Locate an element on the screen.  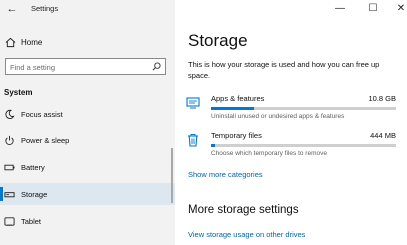
sidebar-item-storage: Storage is located at coordinates (87, 194).